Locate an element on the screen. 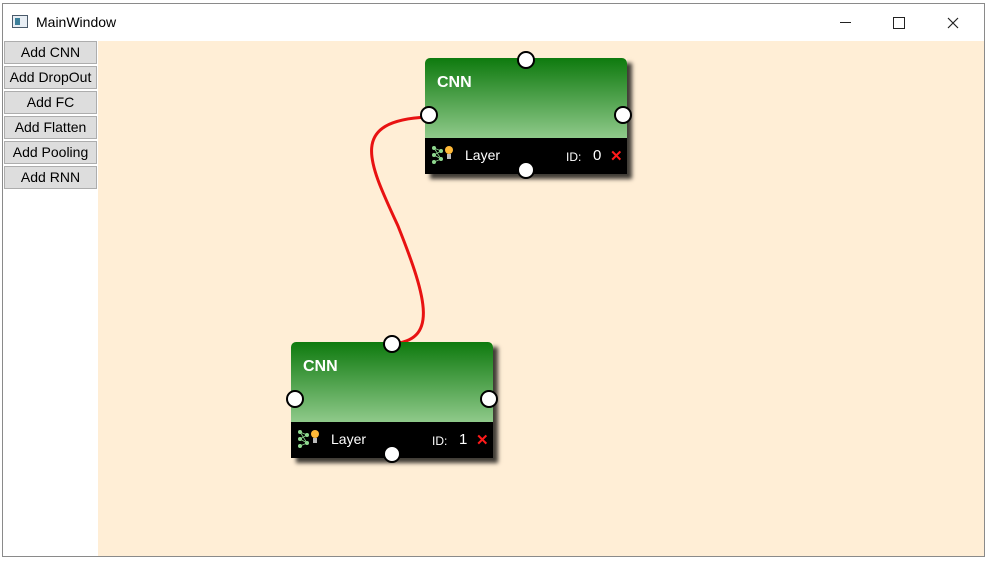 The height and width of the screenshot is (561, 987). add-dropout-button: Add DropOut is located at coordinates (50, 77).